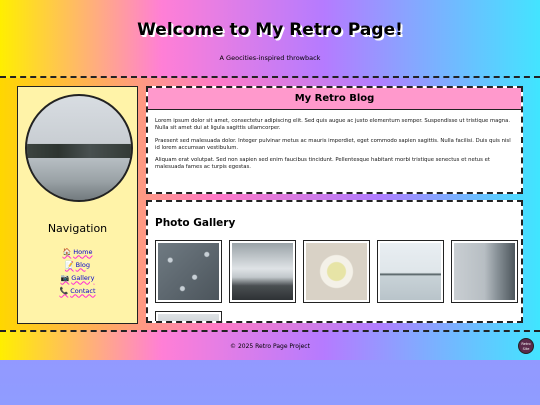  What do you see at coordinates (334, 99) in the screenshot?
I see `blog-title: My Retro Blog` at bounding box center [334, 99].